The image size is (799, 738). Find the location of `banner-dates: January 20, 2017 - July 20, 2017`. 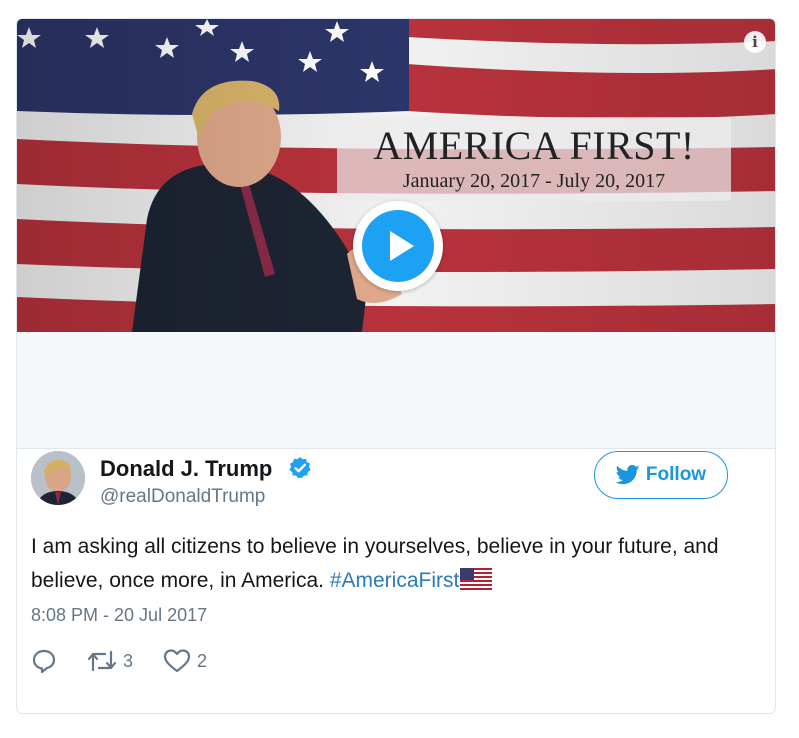

banner-dates: January 20, 2017 - July 20, 2017 is located at coordinates (534, 181).